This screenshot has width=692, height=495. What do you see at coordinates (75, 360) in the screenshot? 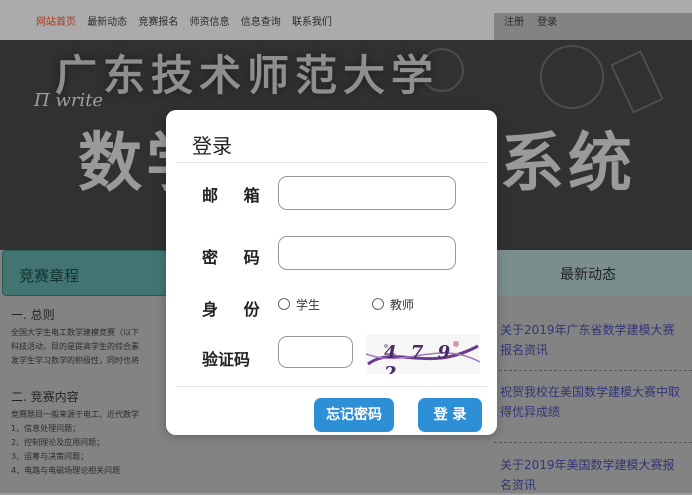
I see `rules-text-line: 发学生学习数学的积极性，同时也将` at bounding box center [75, 360].